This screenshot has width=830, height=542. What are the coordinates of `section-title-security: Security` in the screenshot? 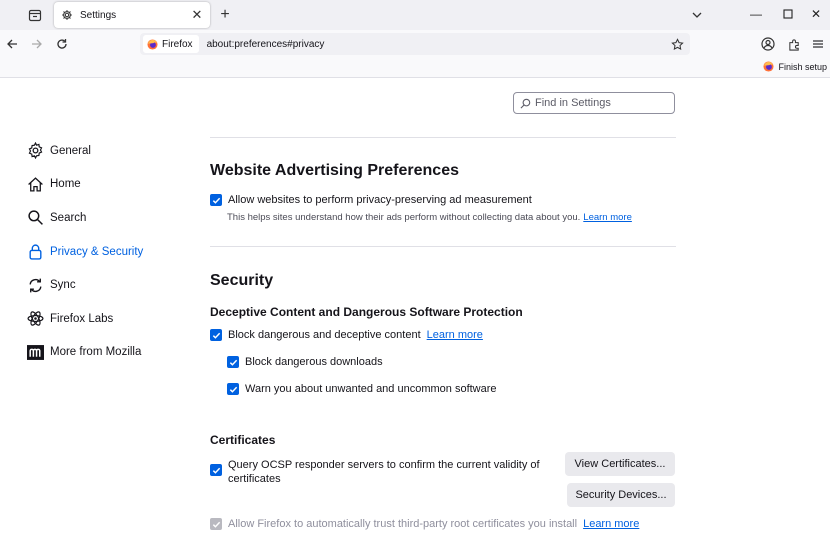 It's located at (242, 280).